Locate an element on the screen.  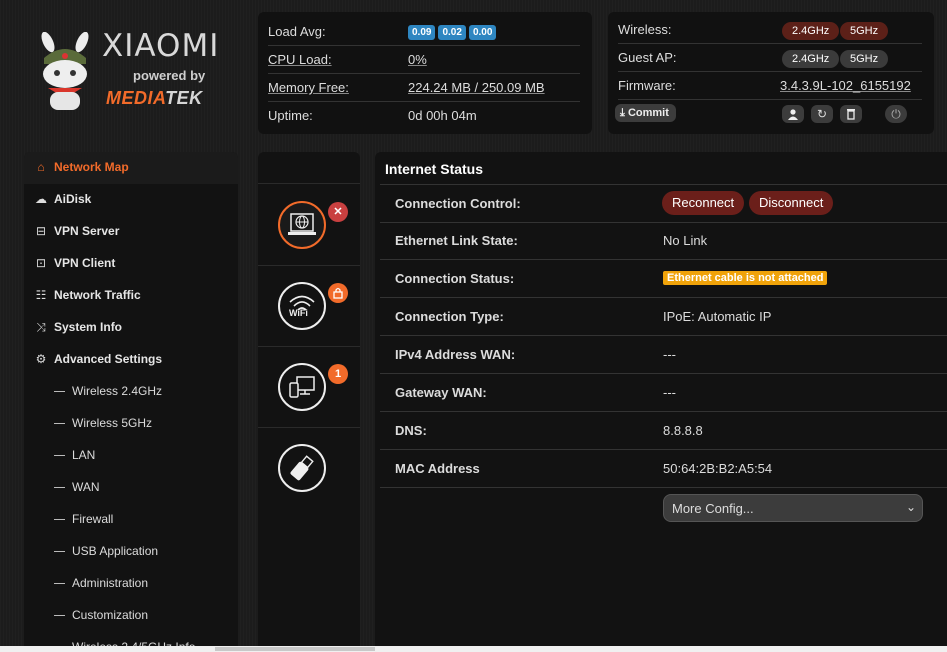
uptime-label: Uptime: is located at coordinates (290, 115).